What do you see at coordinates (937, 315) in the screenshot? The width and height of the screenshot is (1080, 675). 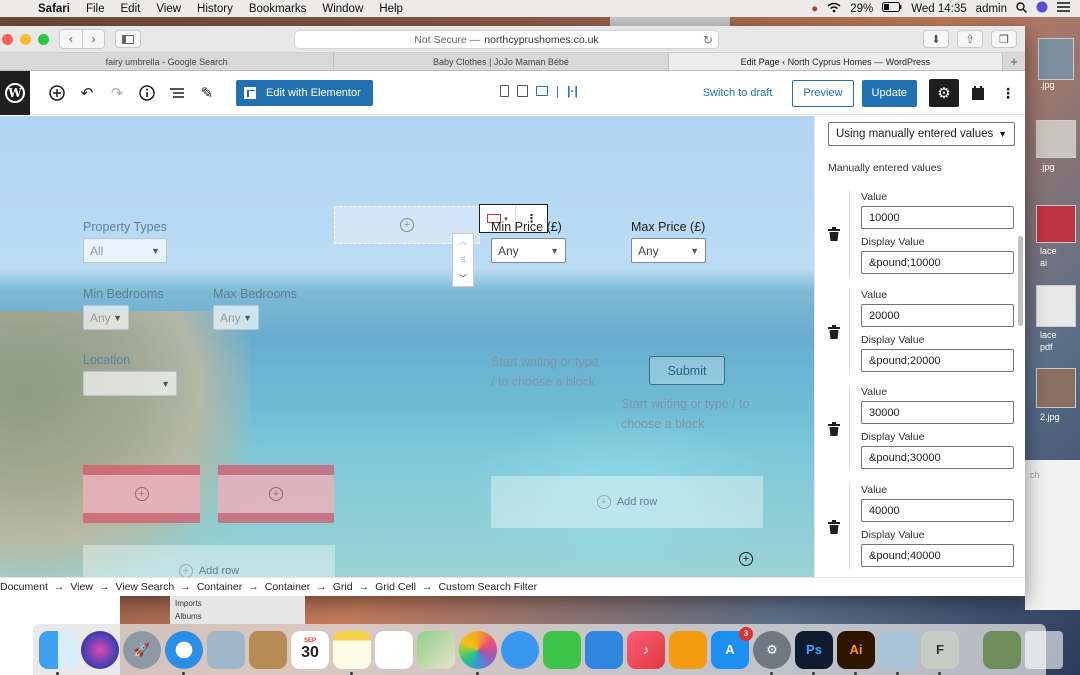 I see `value-input: 20000` at bounding box center [937, 315].